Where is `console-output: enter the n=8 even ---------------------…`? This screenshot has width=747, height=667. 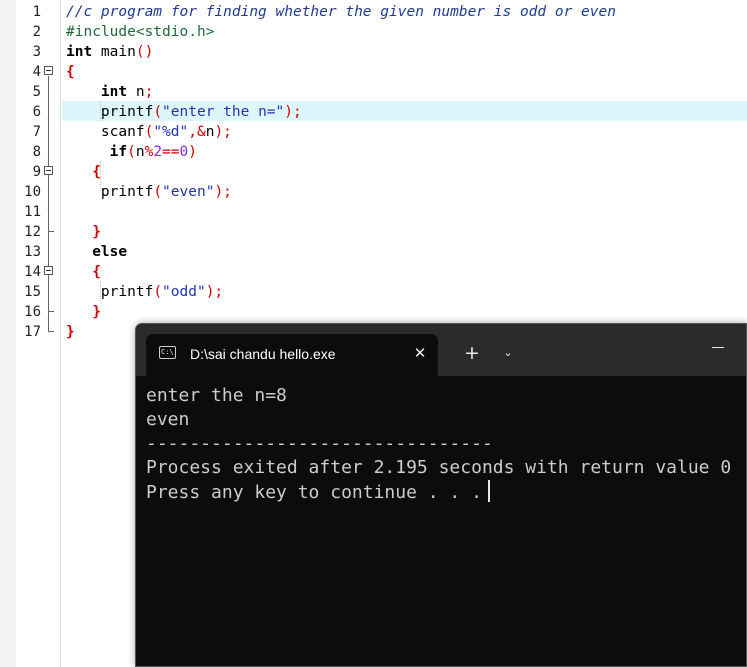 console-output: enter the n=8 even ---------------------… is located at coordinates (446, 444).